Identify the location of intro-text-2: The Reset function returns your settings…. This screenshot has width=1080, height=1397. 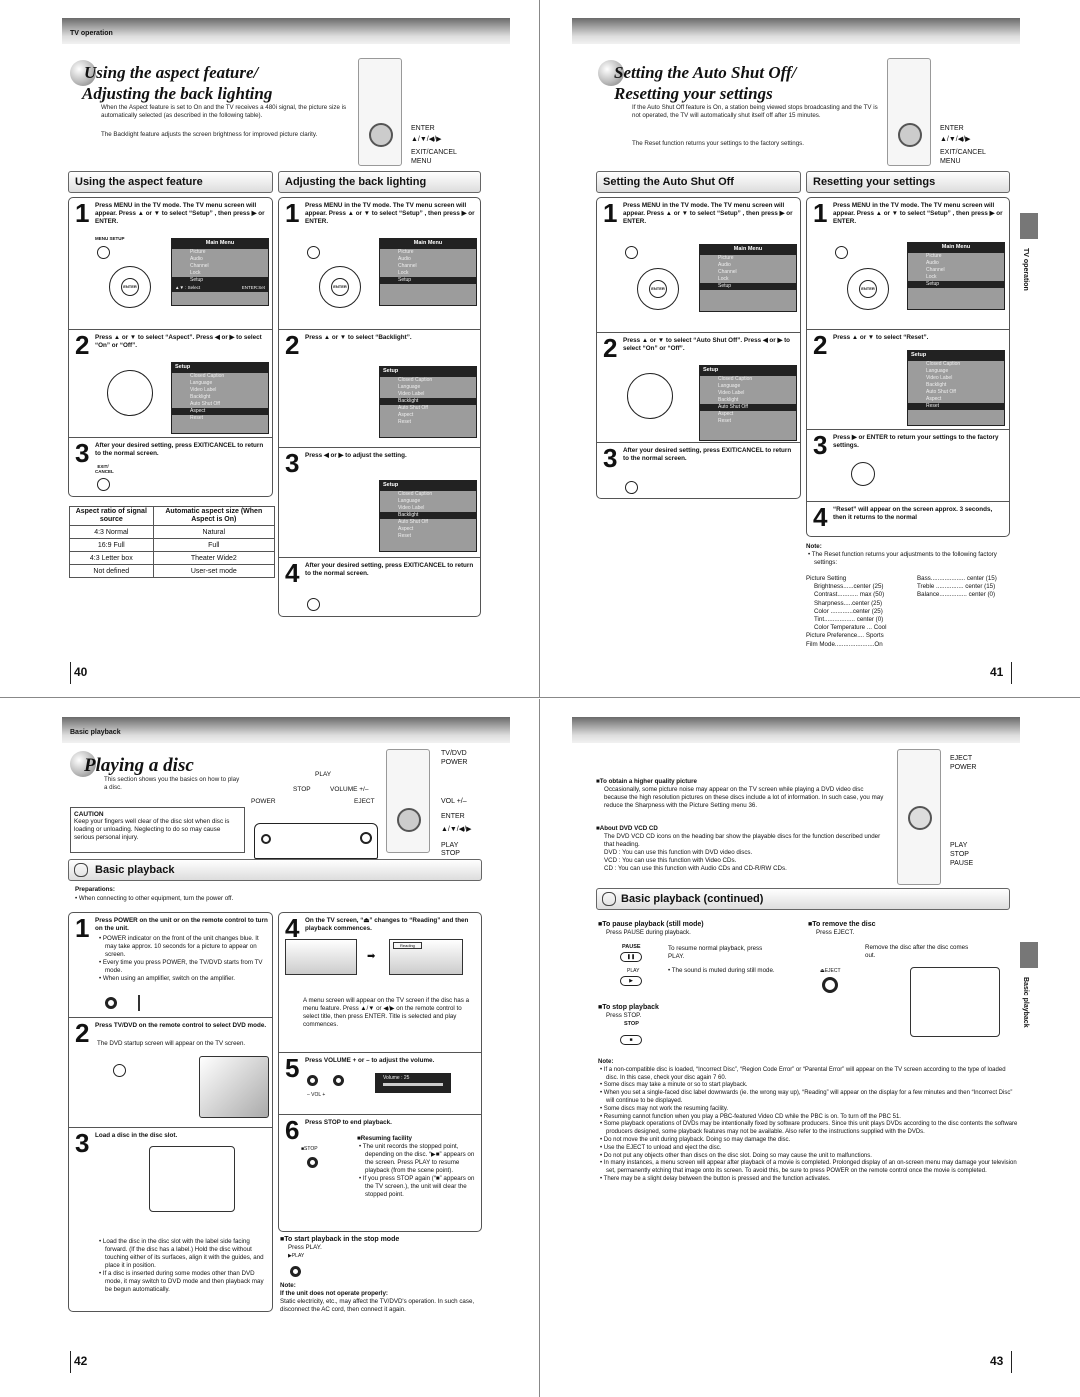
(718, 143).